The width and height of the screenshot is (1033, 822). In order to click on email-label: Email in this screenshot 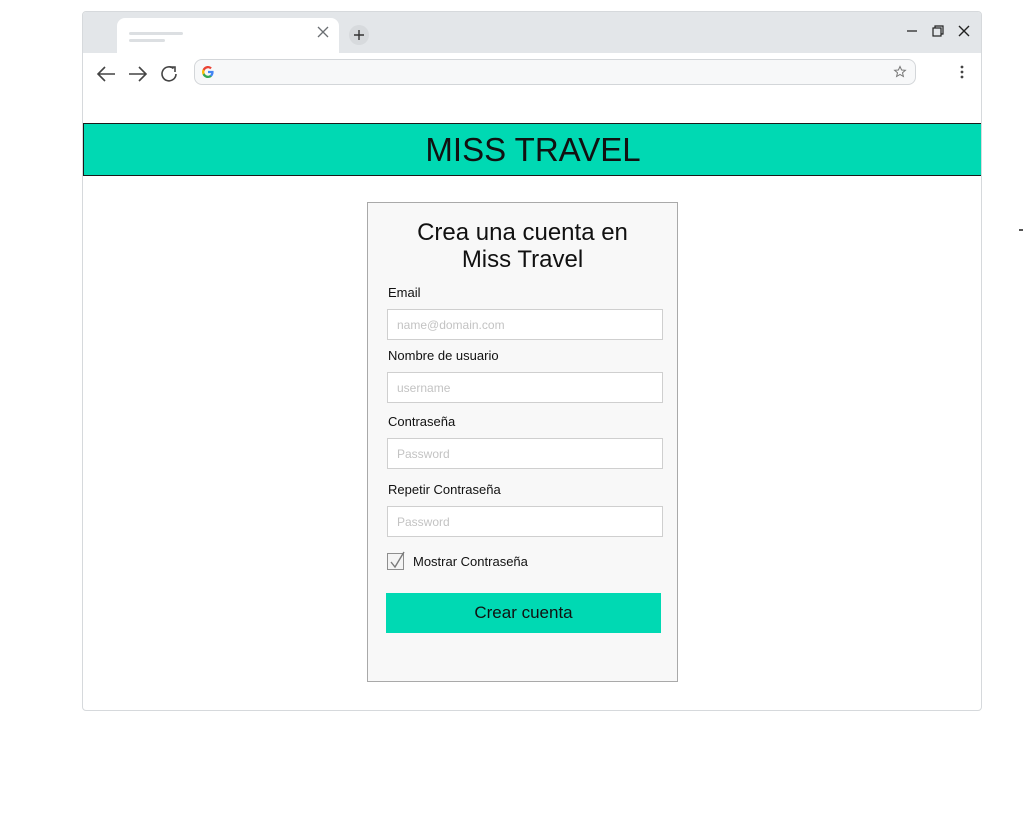, I will do `click(404, 292)`.